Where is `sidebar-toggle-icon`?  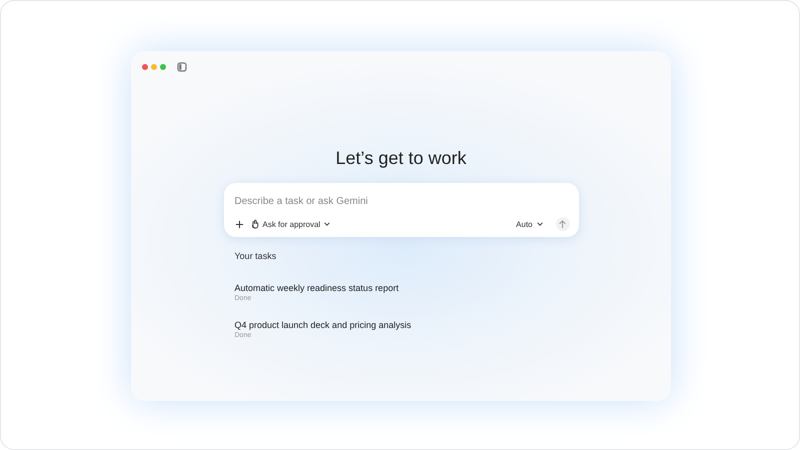
sidebar-toggle-icon is located at coordinates (182, 67).